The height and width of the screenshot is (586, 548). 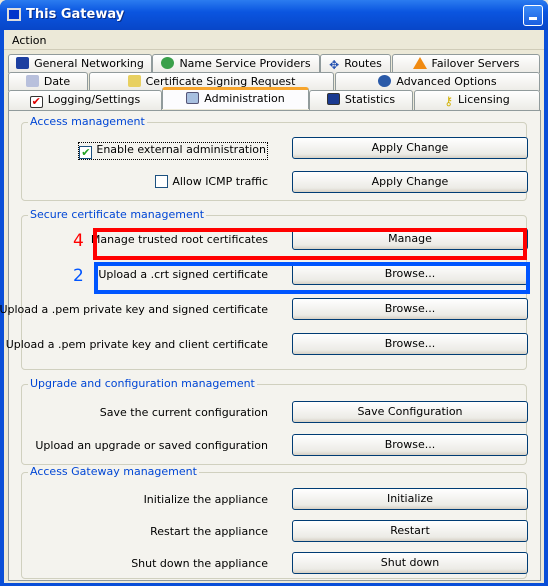 I want to click on group-title: Upgrade and configuration management, so click(x=142, y=383).